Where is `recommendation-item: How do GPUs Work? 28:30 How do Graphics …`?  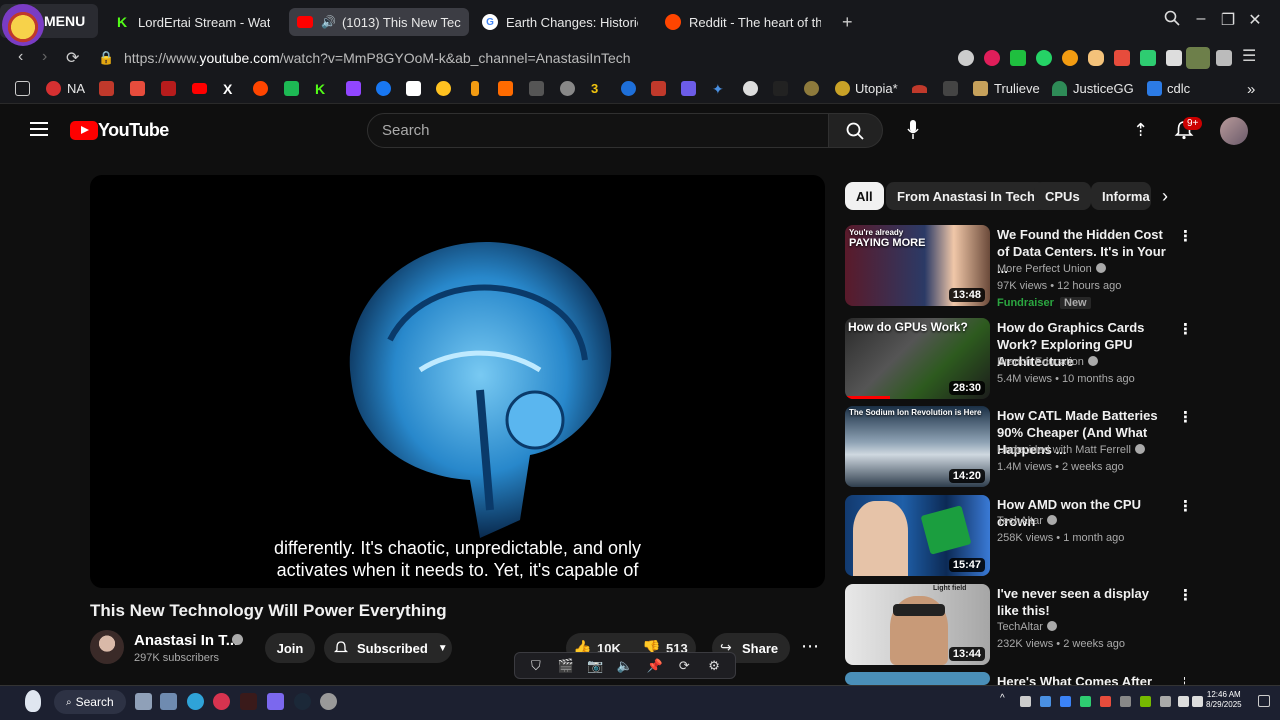 recommendation-item: How do GPUs Work? 28:30 How do Graphics … is located at coordinates (1019, 360).